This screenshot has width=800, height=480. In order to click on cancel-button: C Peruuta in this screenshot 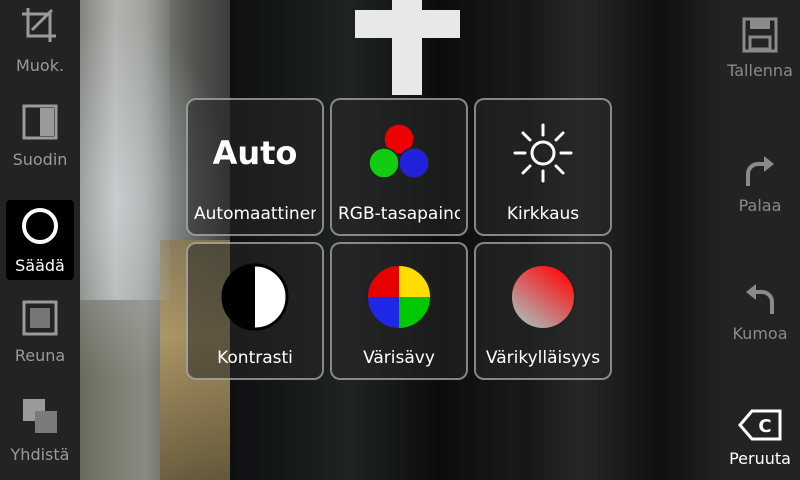, I will do `click(760, 438)`.